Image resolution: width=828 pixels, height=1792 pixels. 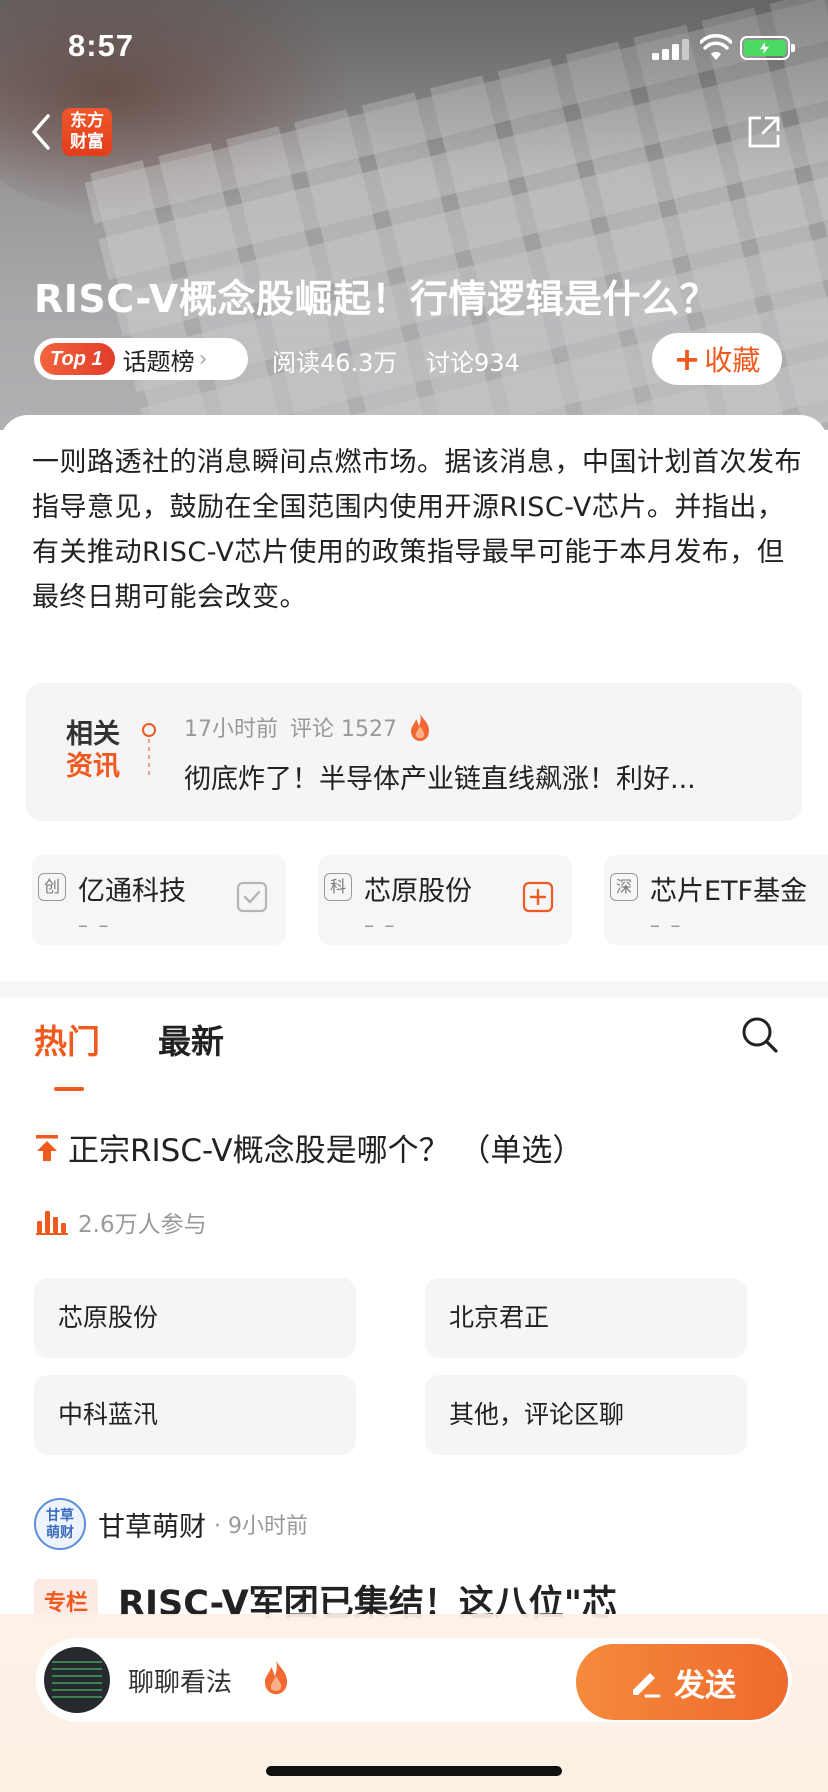 I want to click on send-button: 发送, so click(x=682, y=1682).